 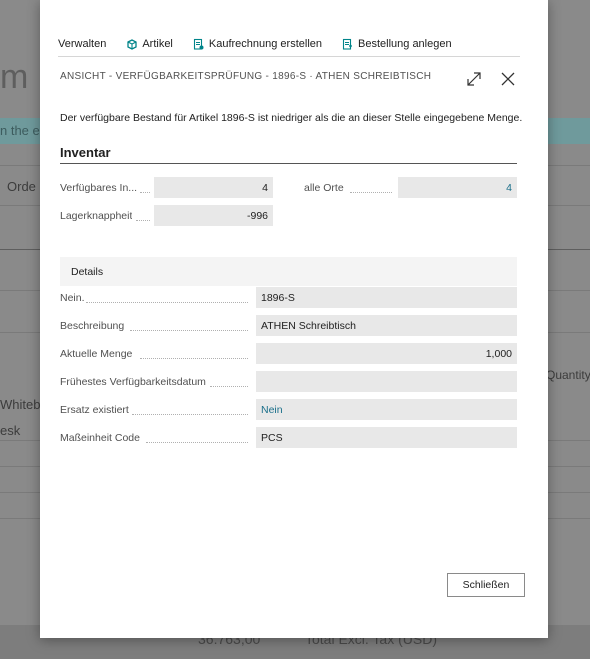 What do you see at coordinates (100, 438) in the screenshot?
I see `unit-of-measure-label: Maßeinheit Code` at bounding box center [100, 438].